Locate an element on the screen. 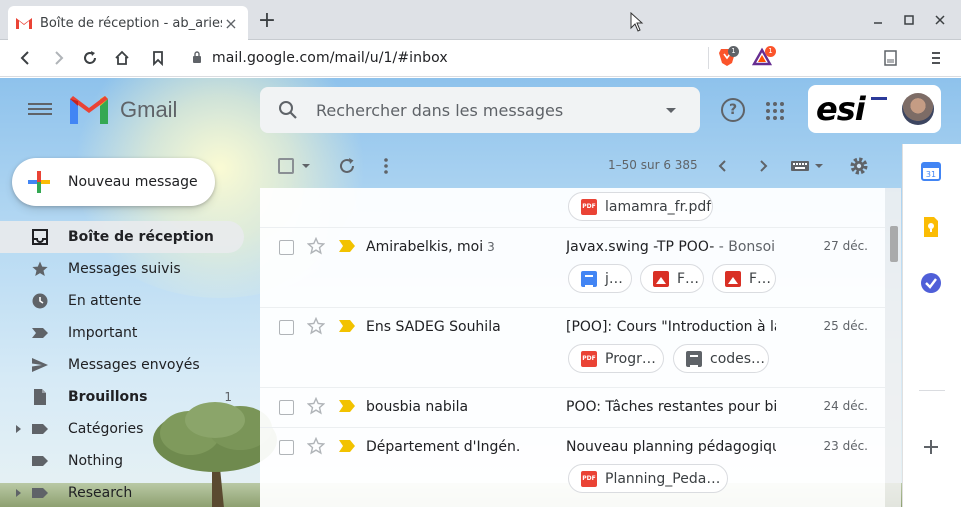  date: 23 déc. is located at coordinates (846, 446).